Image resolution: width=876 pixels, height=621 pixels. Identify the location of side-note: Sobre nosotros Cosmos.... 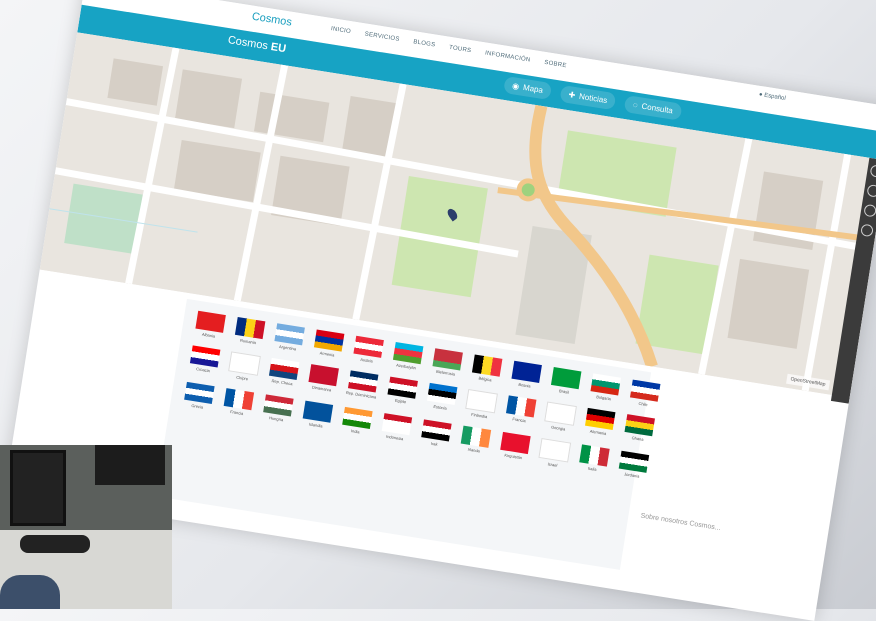
(681, 522).